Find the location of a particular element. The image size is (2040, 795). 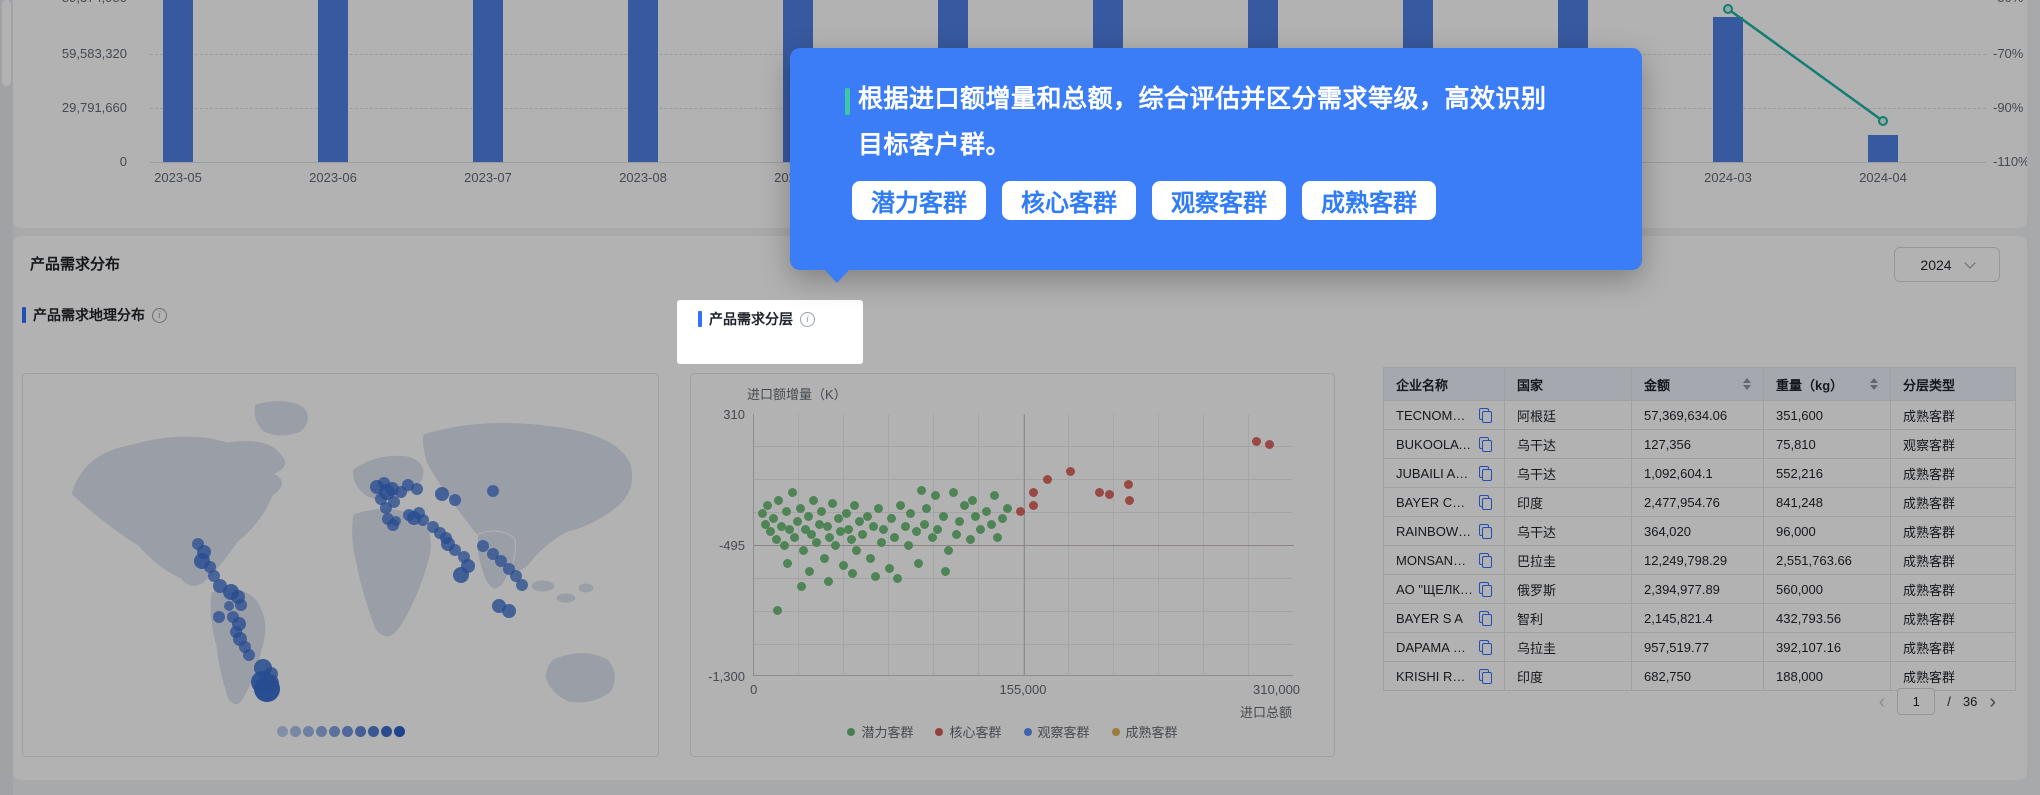

tooltip-accent-bar is located at coordinates (847, 101).